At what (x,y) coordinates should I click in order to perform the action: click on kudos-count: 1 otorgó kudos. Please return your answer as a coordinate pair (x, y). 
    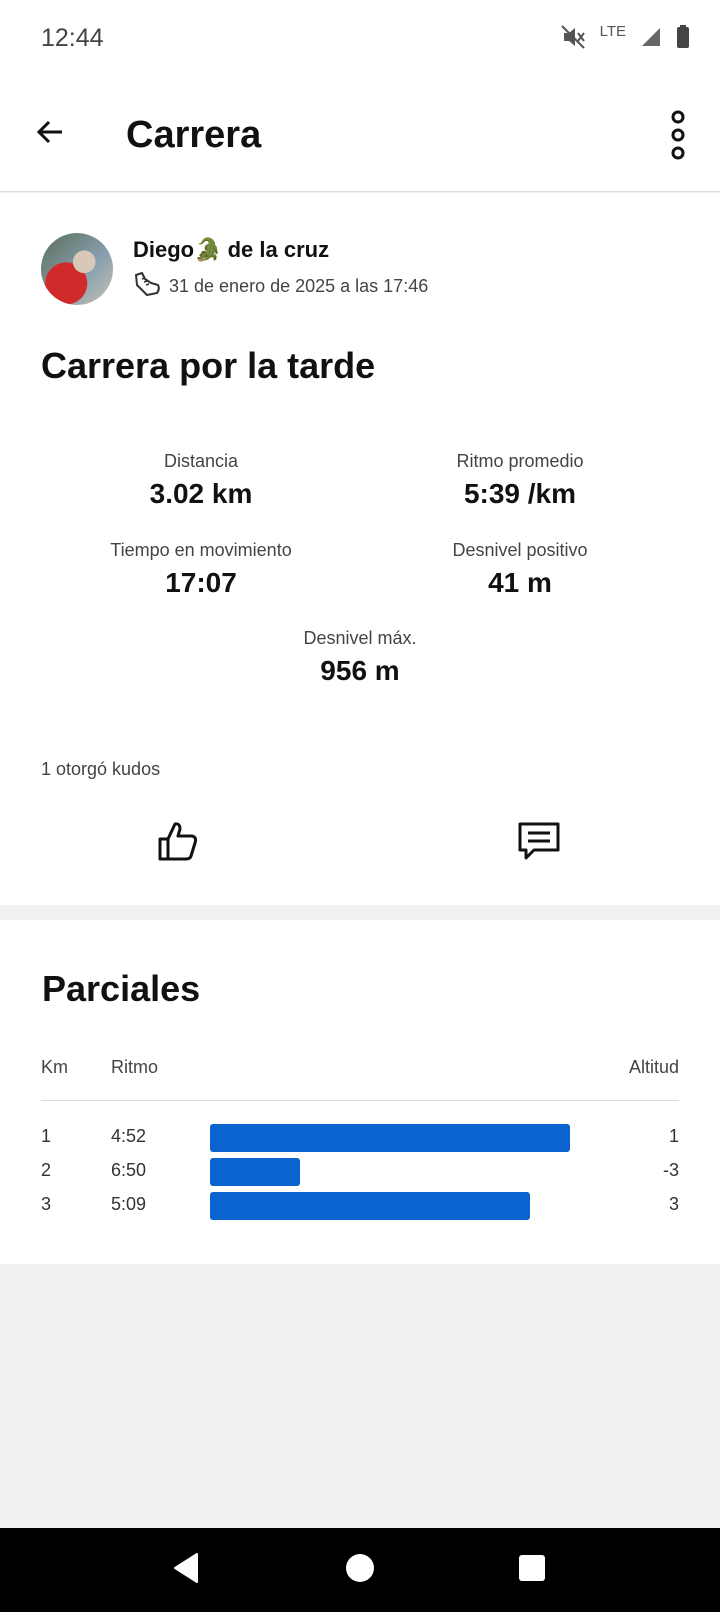
    Looking at the image, I should click on (100, 769).